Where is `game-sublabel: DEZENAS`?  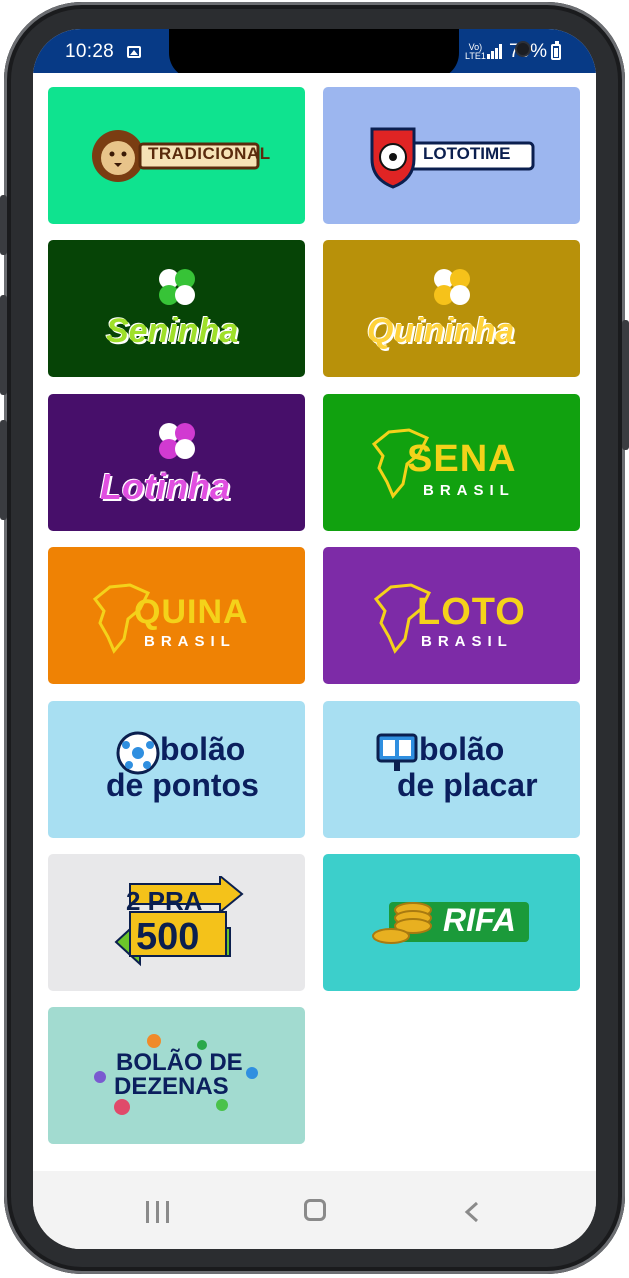
game-sublabel: DEZENAS is located at coordinates (171, 1086).